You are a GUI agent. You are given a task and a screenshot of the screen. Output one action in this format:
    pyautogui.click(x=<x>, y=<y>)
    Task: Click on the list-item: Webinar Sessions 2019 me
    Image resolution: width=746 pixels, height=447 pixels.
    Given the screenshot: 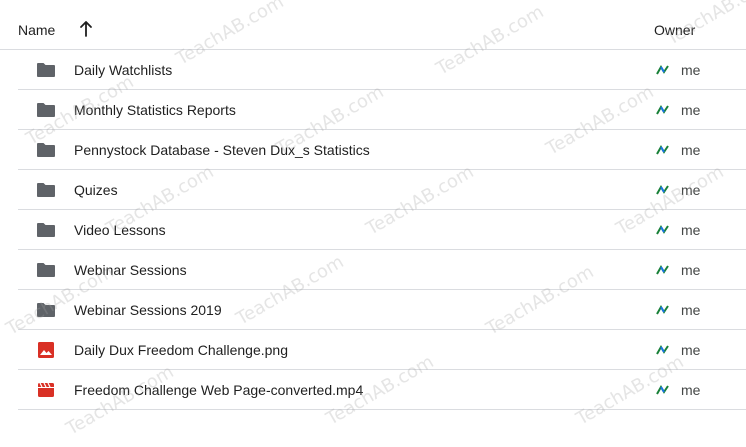 What is the action you would take?
    pyautogui.click(x=382, y=310)
    